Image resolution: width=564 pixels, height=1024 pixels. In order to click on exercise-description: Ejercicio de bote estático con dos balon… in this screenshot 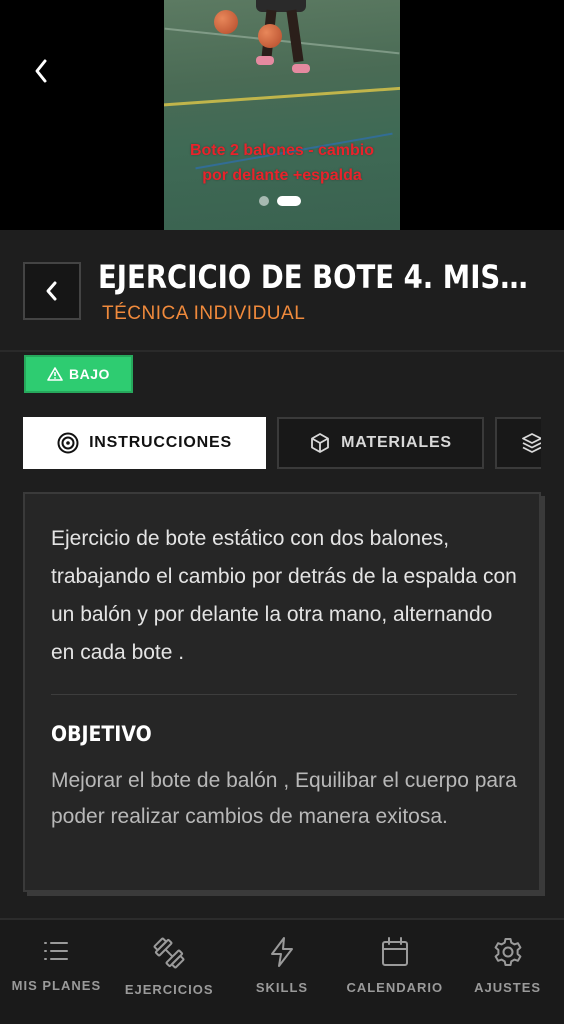, I will do `click(284, 595)`.